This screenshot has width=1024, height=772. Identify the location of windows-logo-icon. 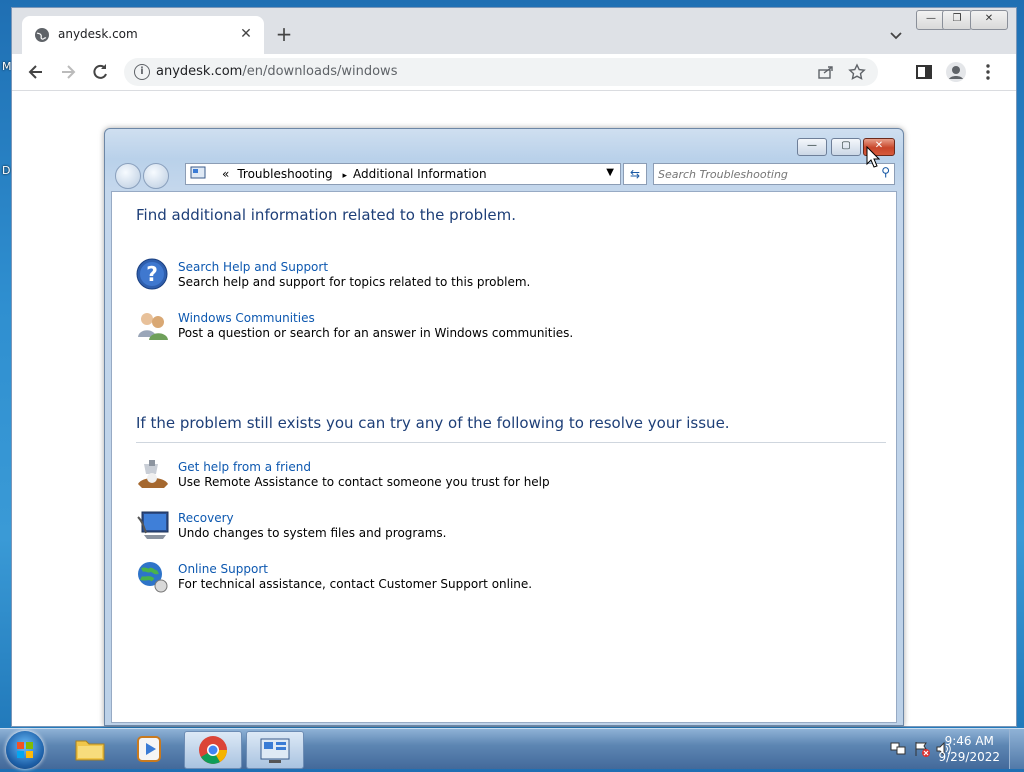
(25, 750).